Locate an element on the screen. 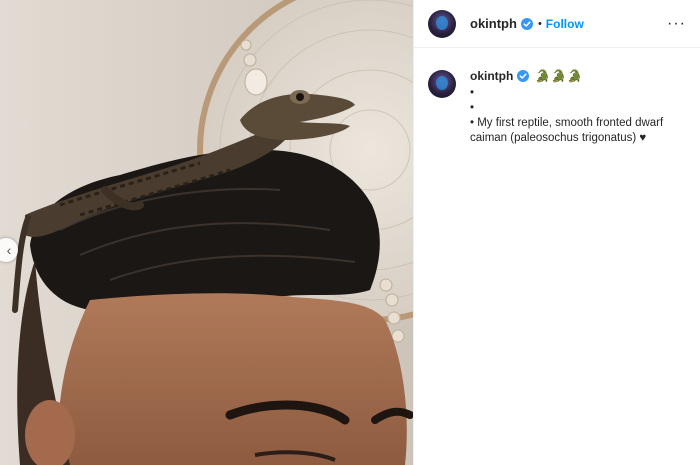 The height and width of the screenshot is (465, 700). caption-line-2: • is located at coordinates (472, 108).